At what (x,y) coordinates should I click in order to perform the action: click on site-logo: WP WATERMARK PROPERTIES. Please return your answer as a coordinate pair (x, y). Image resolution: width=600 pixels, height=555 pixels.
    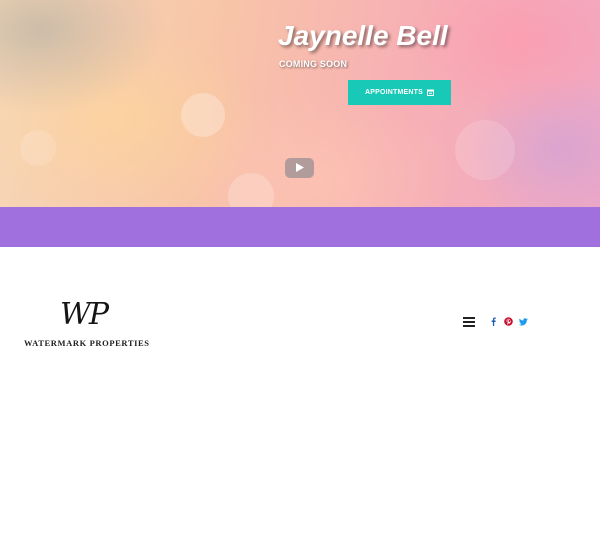
    Looking at the image, I should click on (86, 324).